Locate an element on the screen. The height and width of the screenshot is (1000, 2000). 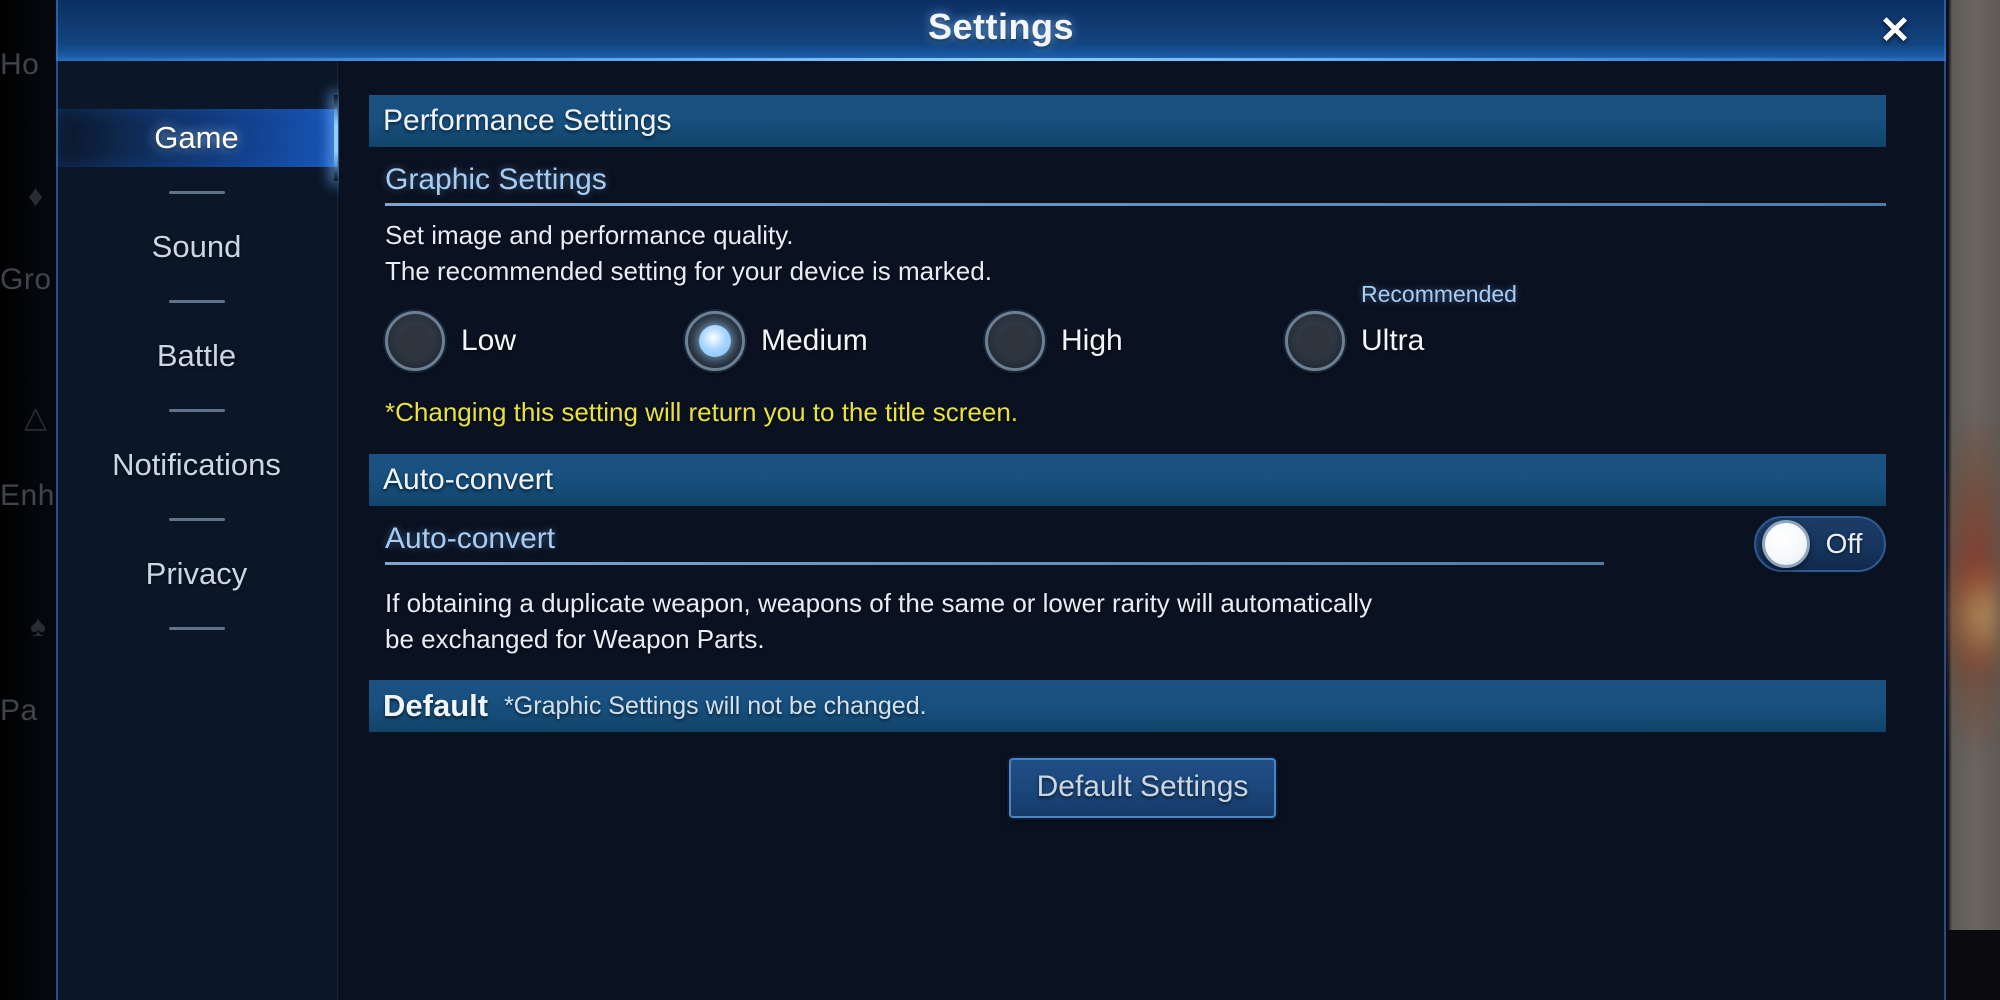
subsection-title-graphic: Graphic Settings is located at coordinates (496, 179).